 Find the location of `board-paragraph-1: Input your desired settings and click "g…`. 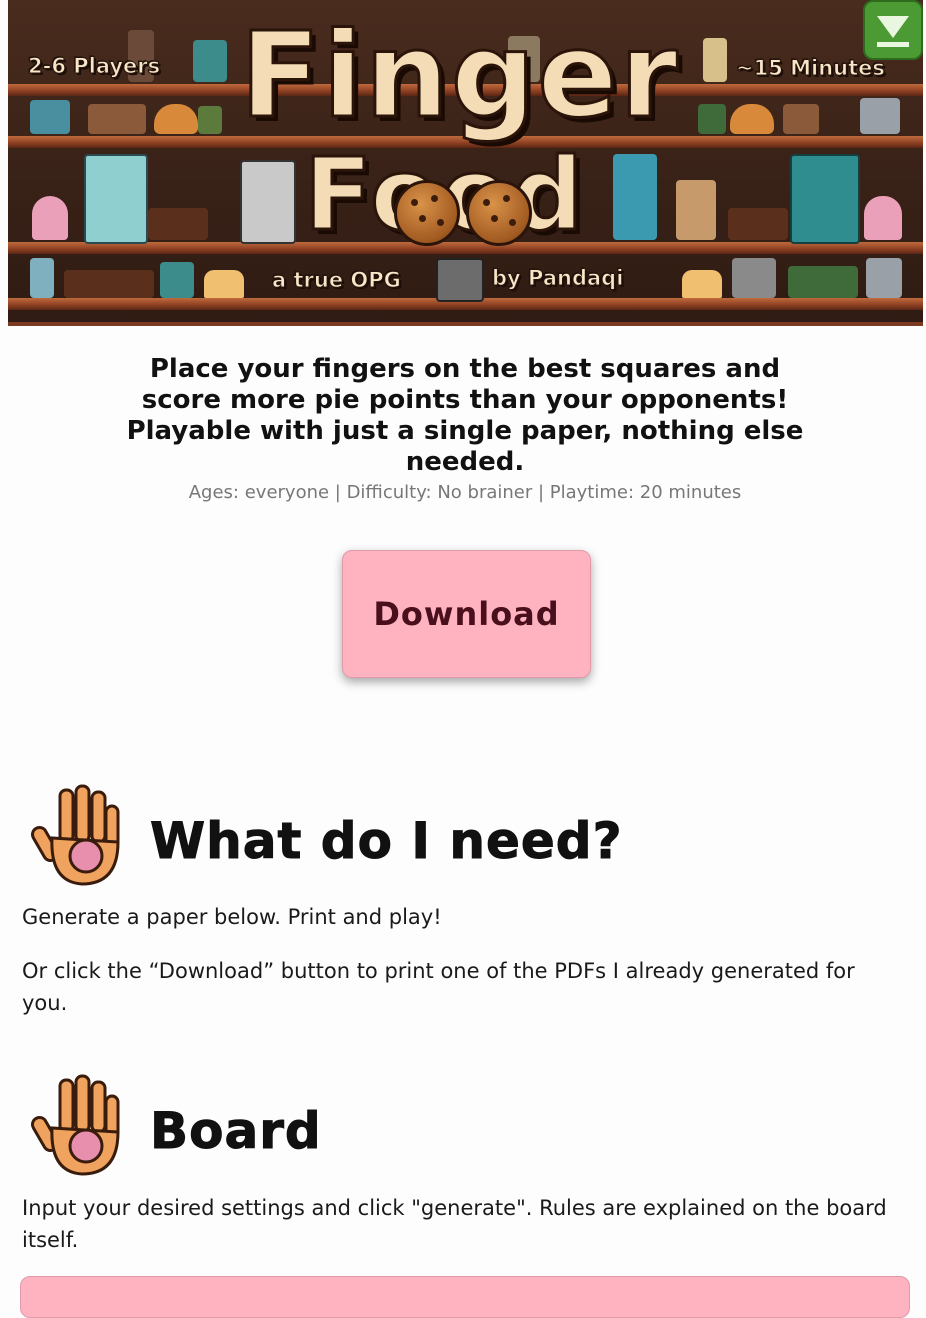

board-paragraph-1: Input your desired settings and click "g… is located at coordinates (454, 1224).